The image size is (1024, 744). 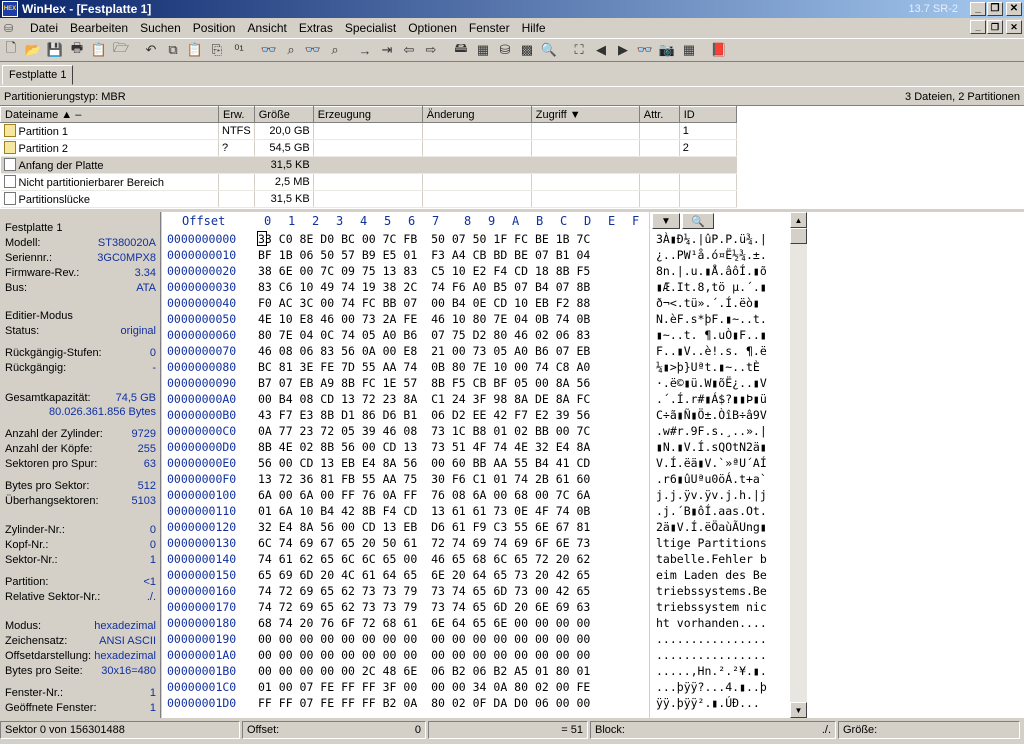 What do you see at coordinates (711, 255) in the screenshot?
I see `hex-ascii: ¿..PW¹å.ó¤Ë½¾.±.` at bounding box center [711, 255].